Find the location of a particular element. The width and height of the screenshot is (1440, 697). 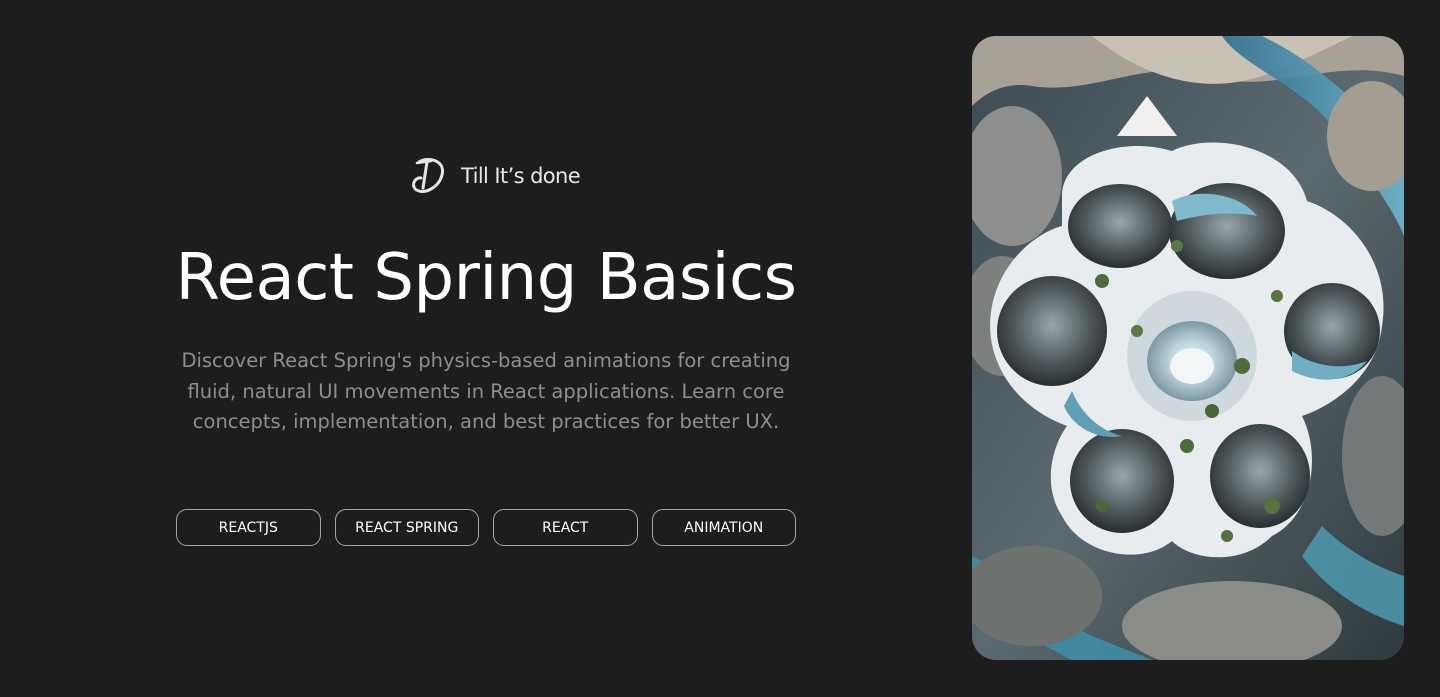

brand-name: Till It’s done is located at coordinates (521, 176).